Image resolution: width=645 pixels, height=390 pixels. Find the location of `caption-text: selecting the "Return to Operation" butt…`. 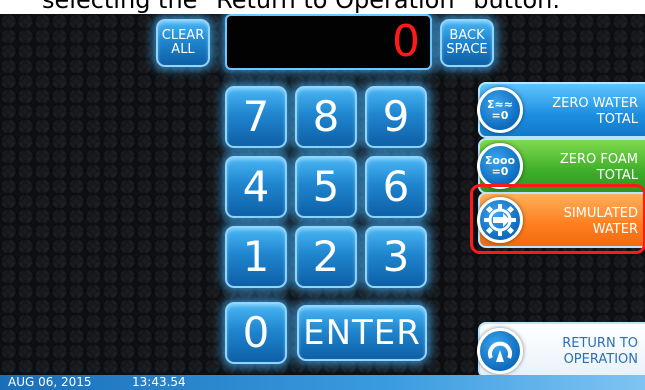

caption-text: selecting the "Return to Operation" butt… is located at coordinates (301, 7).